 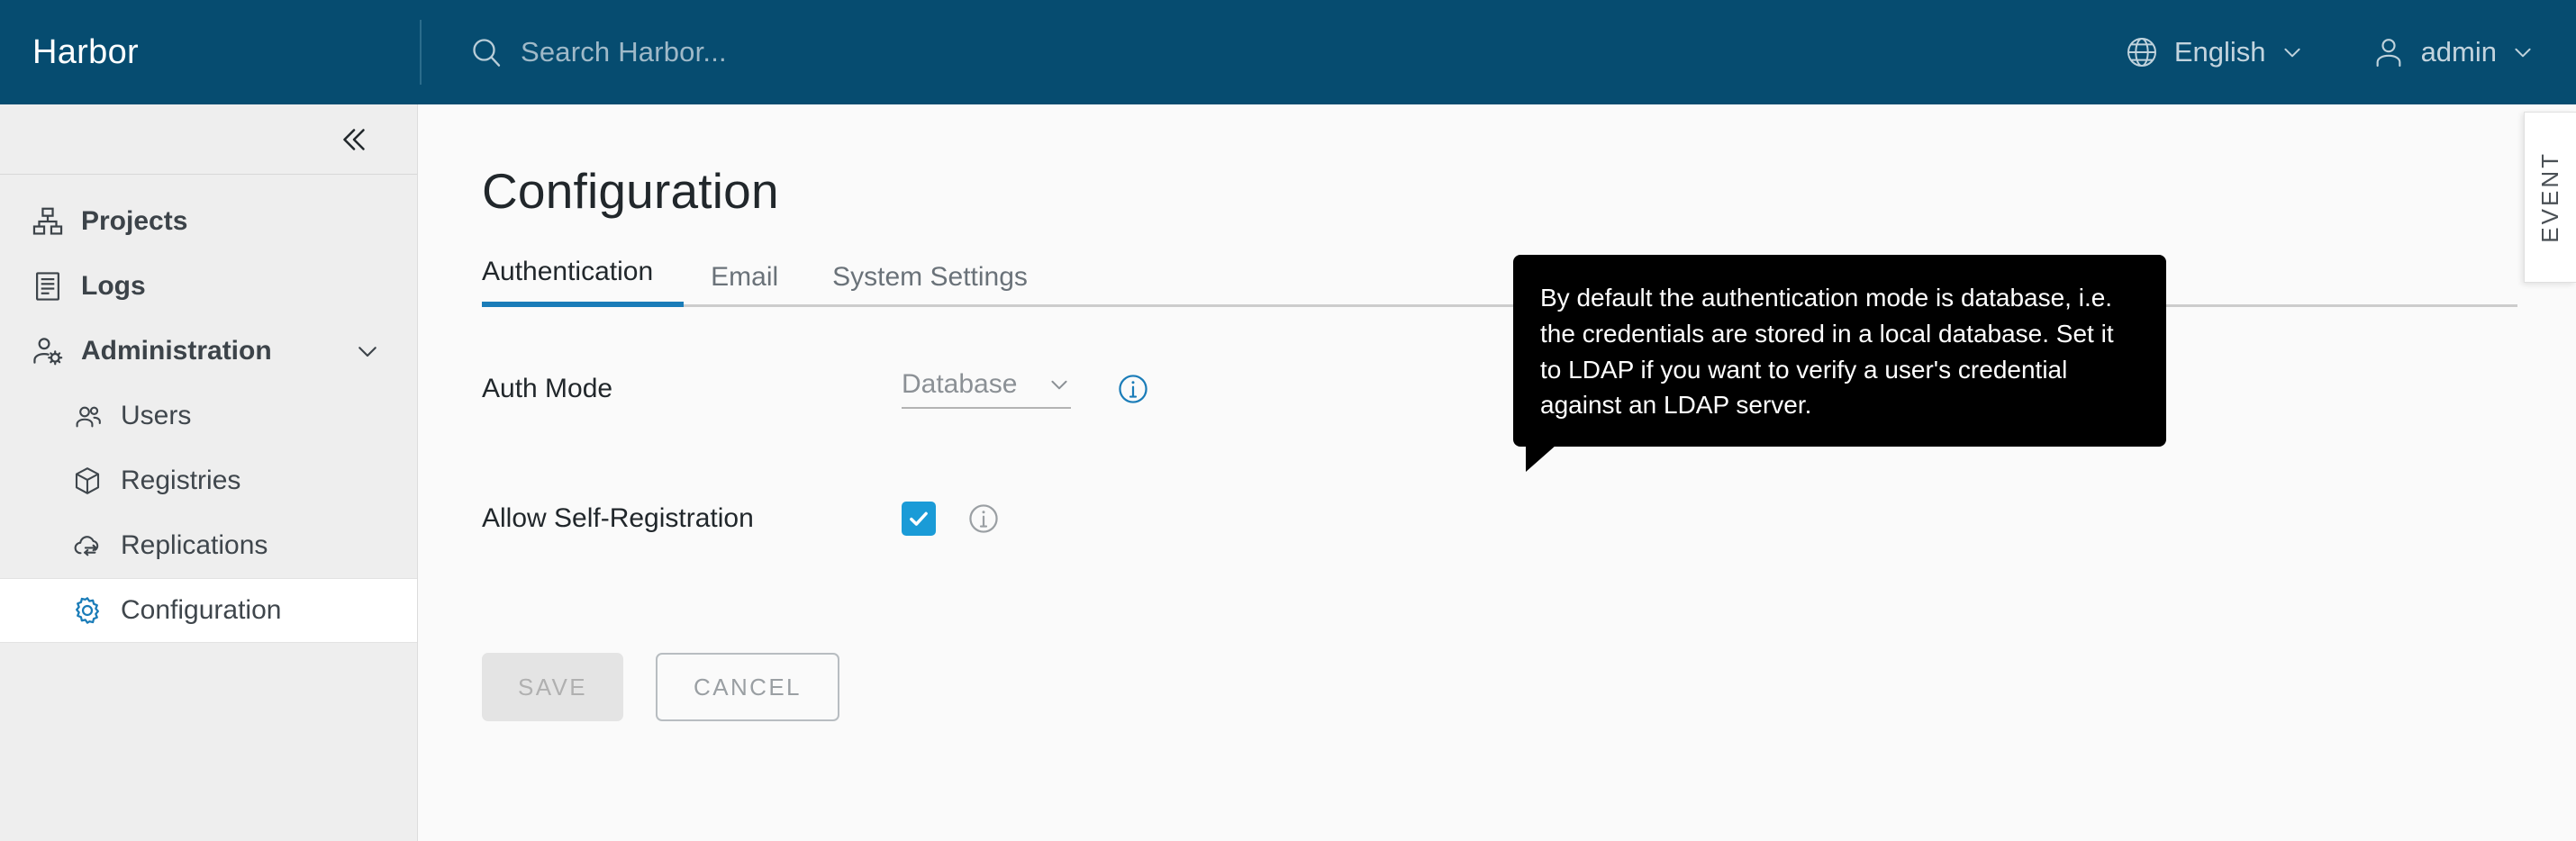 I want to click on self-registration-label: Allow Self-Registration, so click(x=618, y=518).